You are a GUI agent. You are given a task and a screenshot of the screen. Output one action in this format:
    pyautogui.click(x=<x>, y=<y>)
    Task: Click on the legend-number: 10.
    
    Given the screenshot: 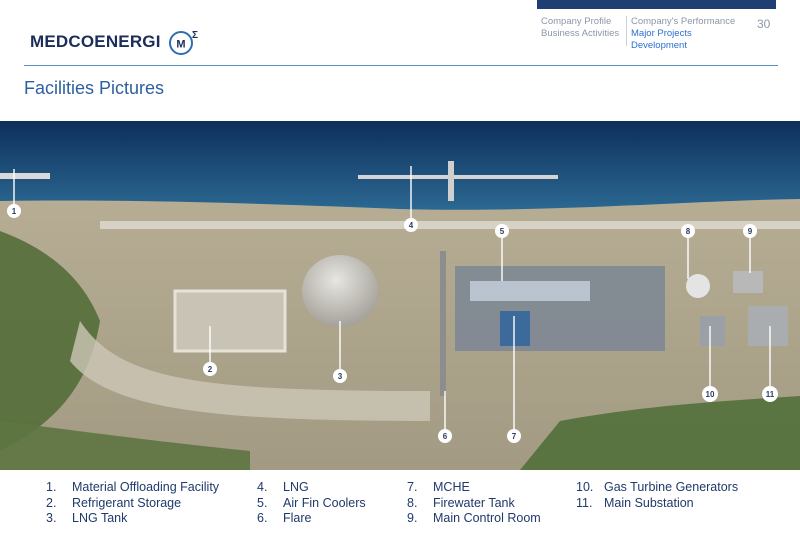 What is the action you would take?
    pyautogui.click(x=585, y=487)
    